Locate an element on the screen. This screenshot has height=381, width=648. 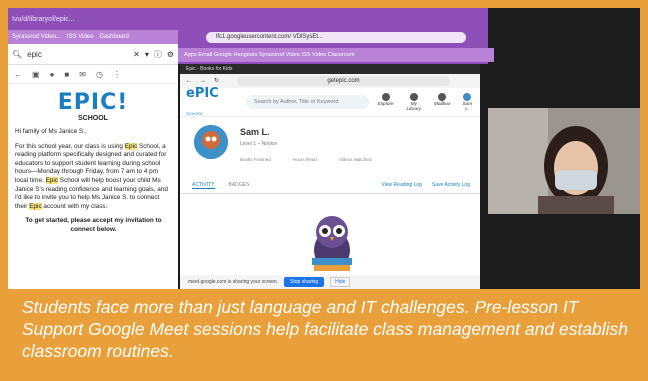
tab-badges: BADGES is located at coordinates (239, 185).